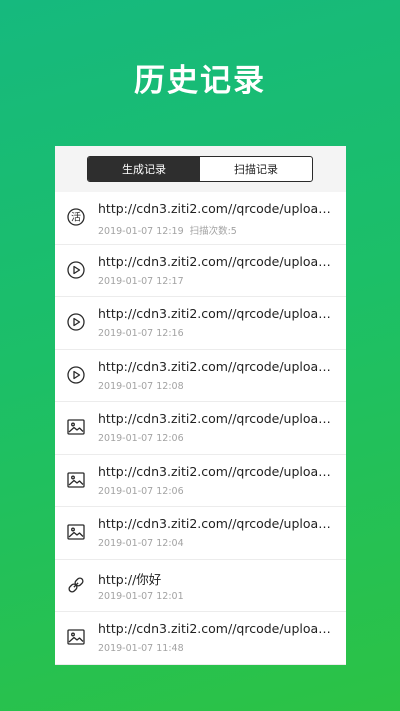 Image resolution: width=400 pixels, height=711 pixels. I want to click on record-meta: 2019-01-07 12:04, so click(141, 543).